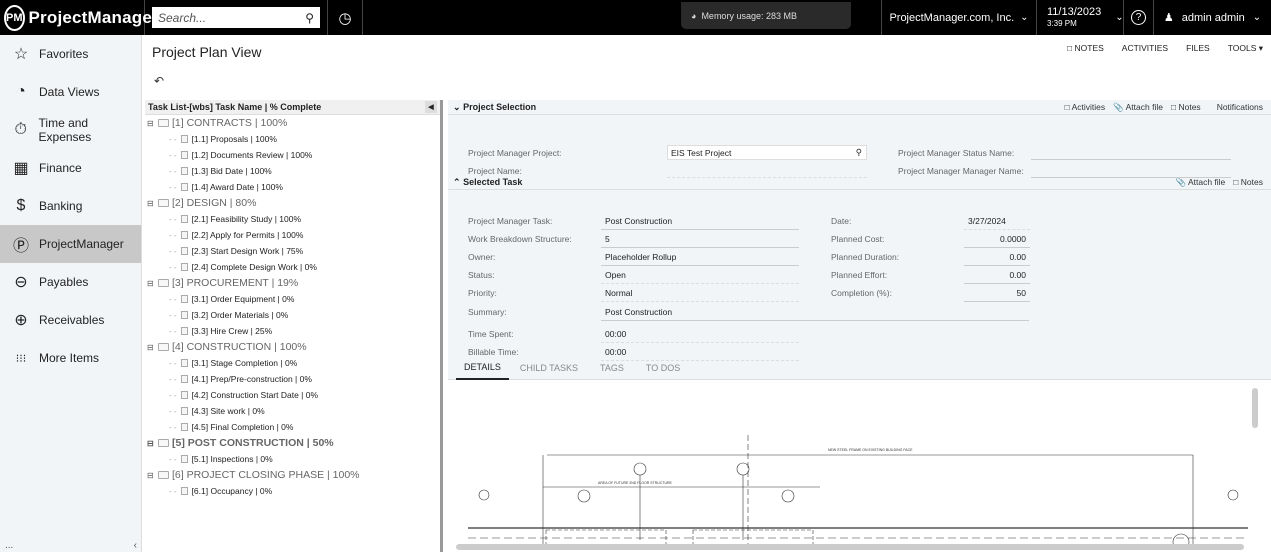 The height and width of the screenshot is (552, 1271). Describe the element at coordinates (70, 54) in the screenshot. I see `sidebar-item-favorites: ☆ Favorites` at that location.